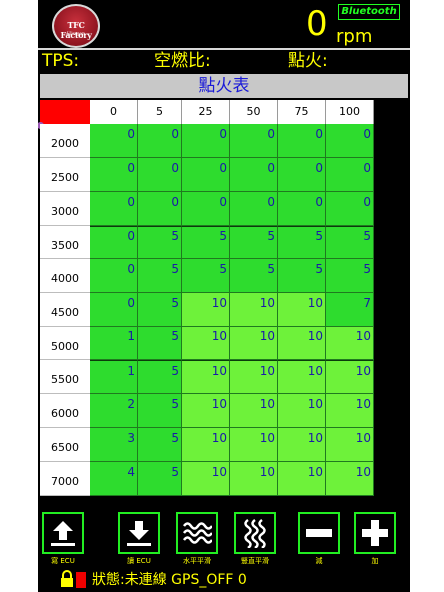 The height and width of the screenshot is (592, 444). Describe the element at coordinates (65, 445) in the screenshot. I see `row-header: 6500` at that location.